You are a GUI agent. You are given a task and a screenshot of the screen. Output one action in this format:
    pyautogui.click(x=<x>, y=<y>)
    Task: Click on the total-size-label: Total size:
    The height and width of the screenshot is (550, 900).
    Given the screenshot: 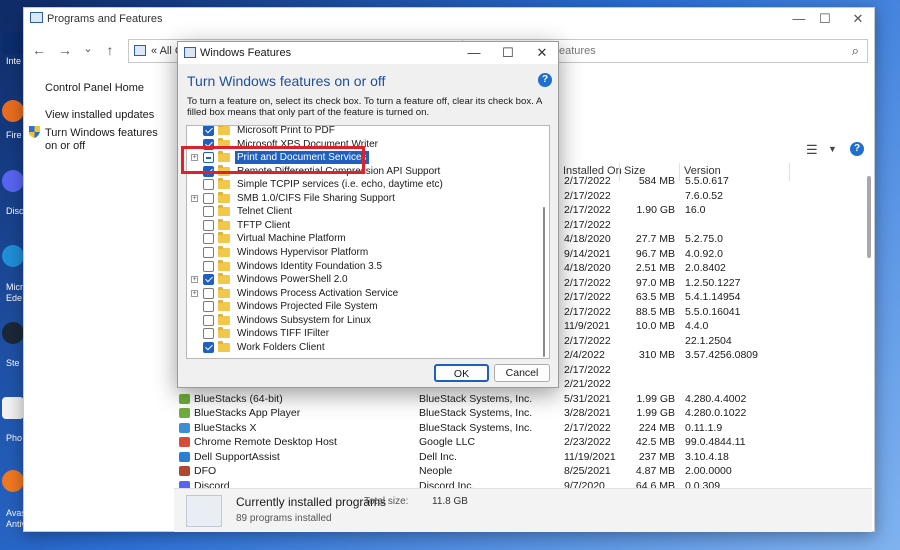 What is the action you would take?
    pyautogui.click(x=386, y=501)
    